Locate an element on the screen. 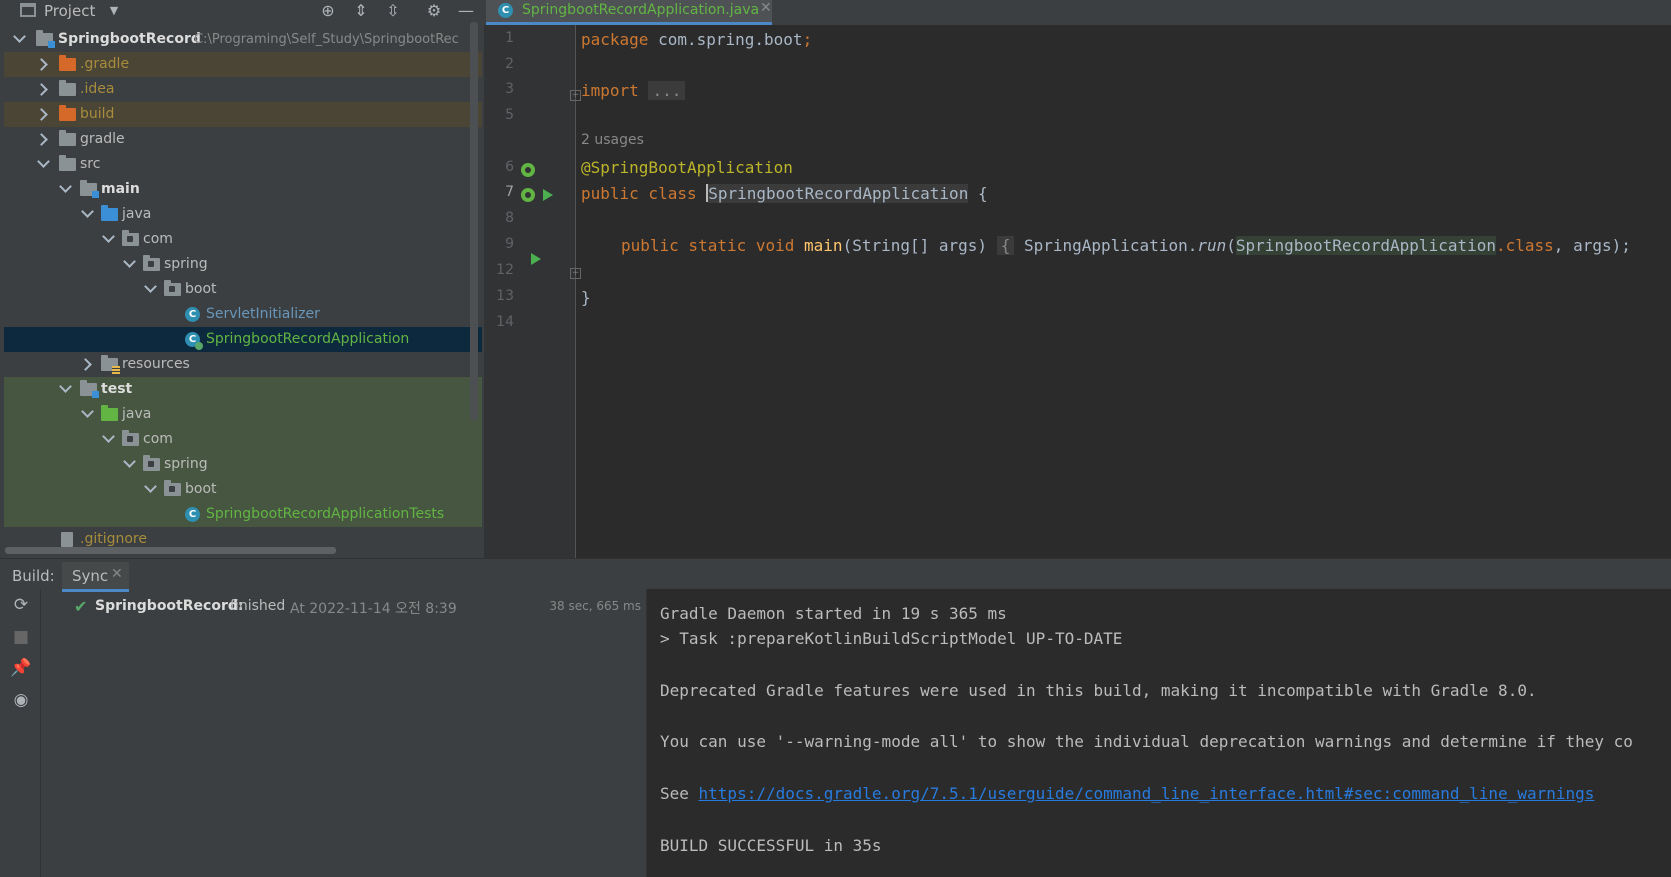 The image size is (1671, 877). tree-item-label: spring is located at coordinates (186, 264).